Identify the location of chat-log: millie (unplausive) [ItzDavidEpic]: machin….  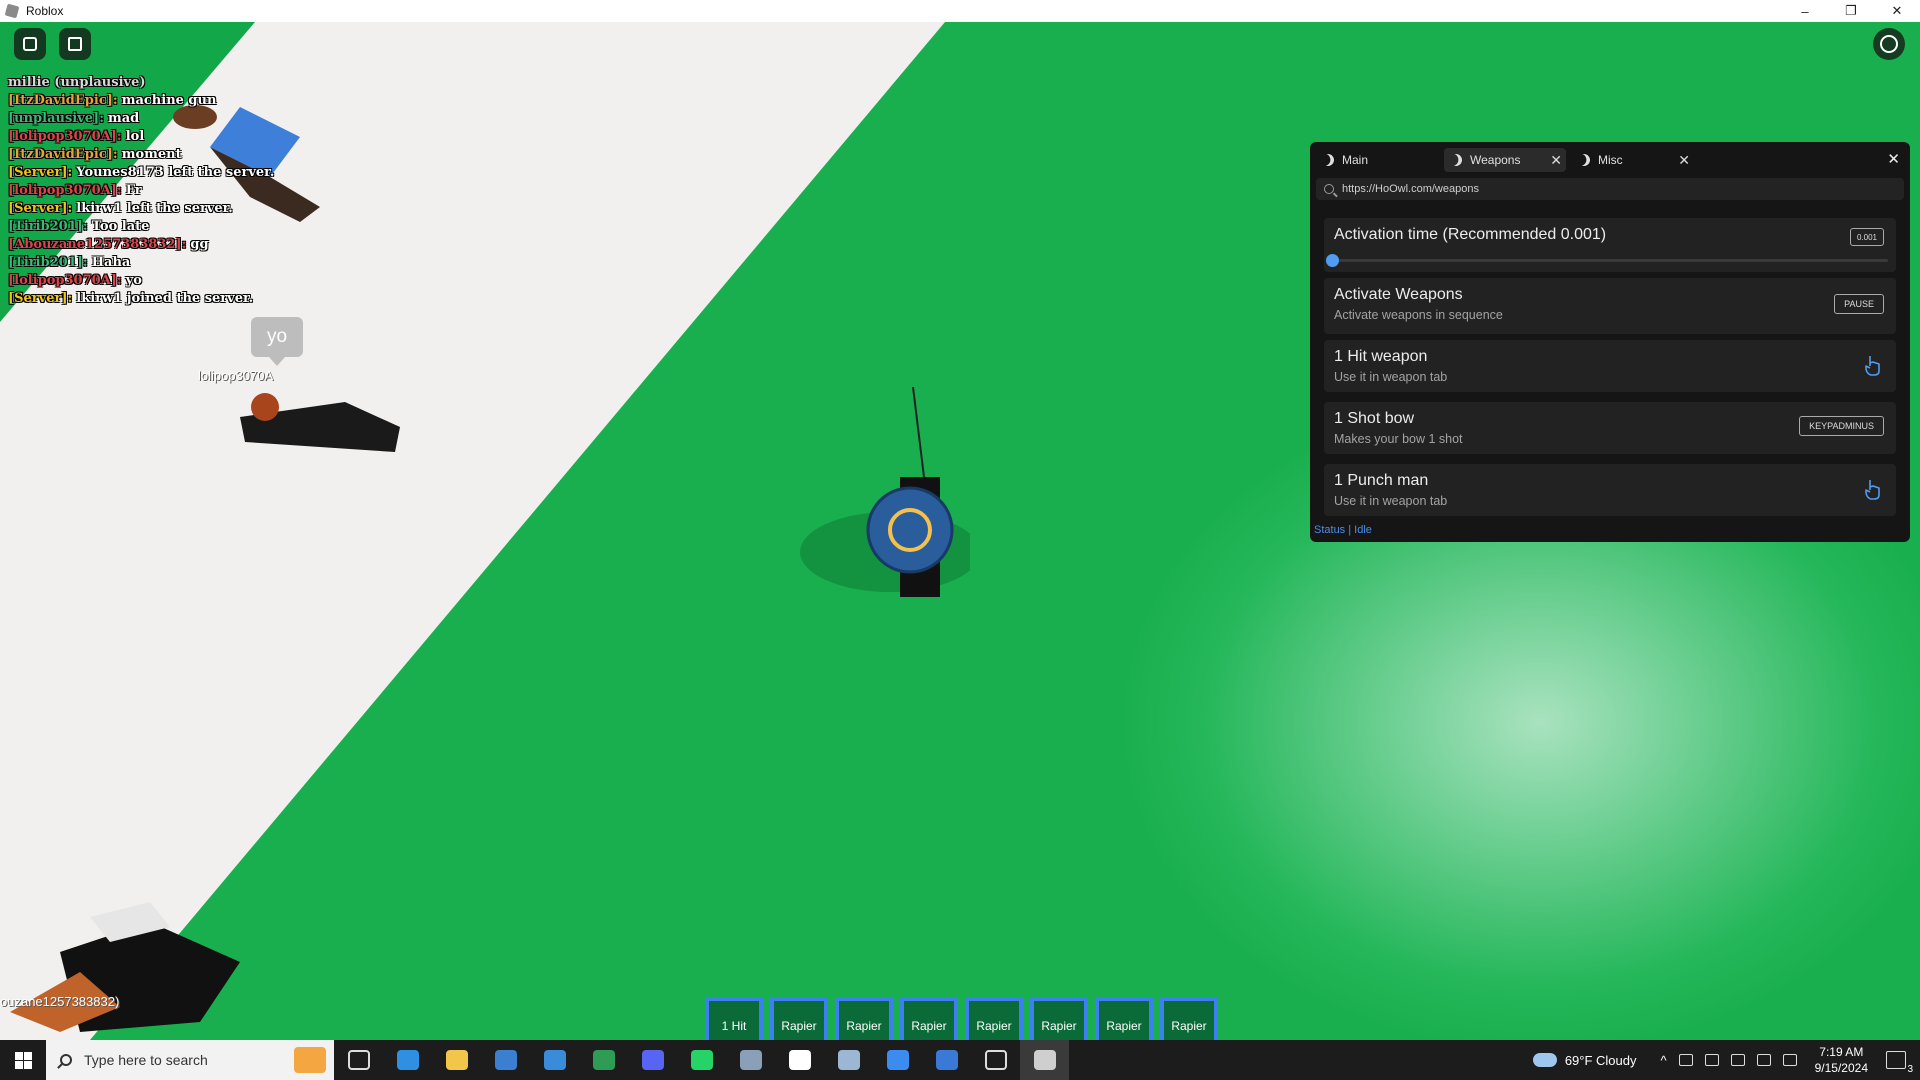
(168, 191).